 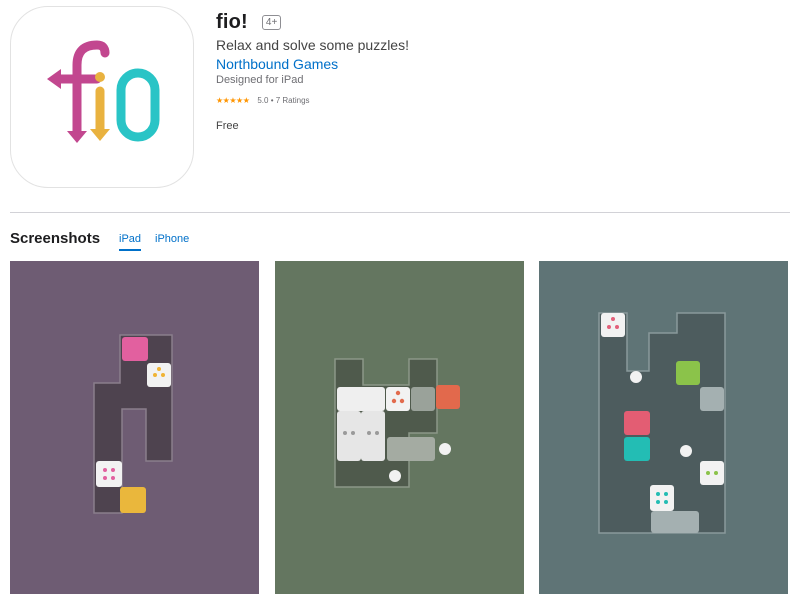 I want to click on orange-block, so click(x=448, y=397).